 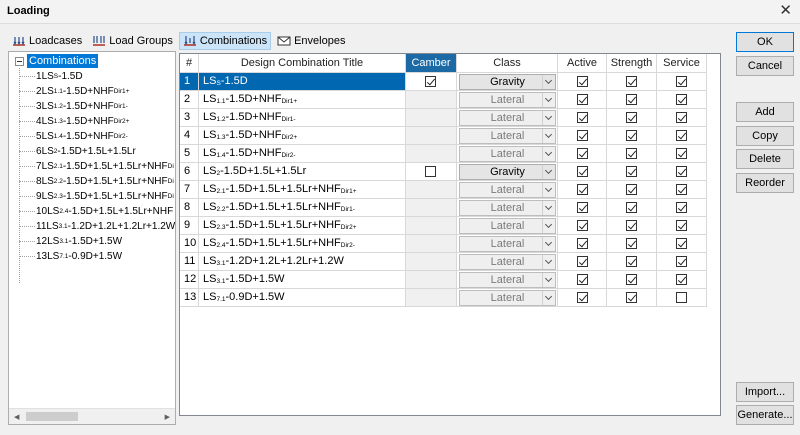 I want to click on combination-title-cell: LS3.1-1.5D+1.5W, so click(x=302, y=280).